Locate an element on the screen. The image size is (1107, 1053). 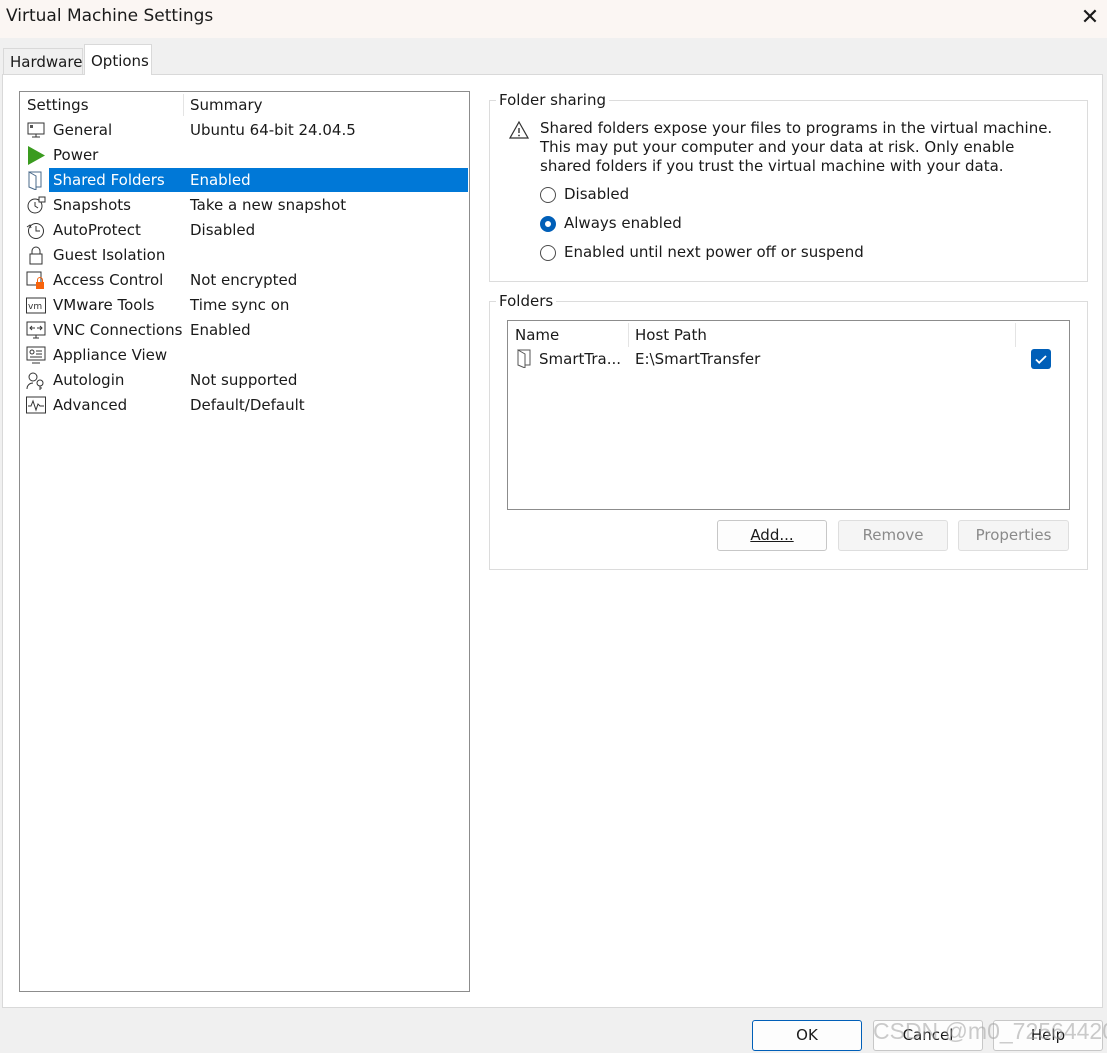
settings-row-summary: Default/Default is located at coordinates (247, 405).